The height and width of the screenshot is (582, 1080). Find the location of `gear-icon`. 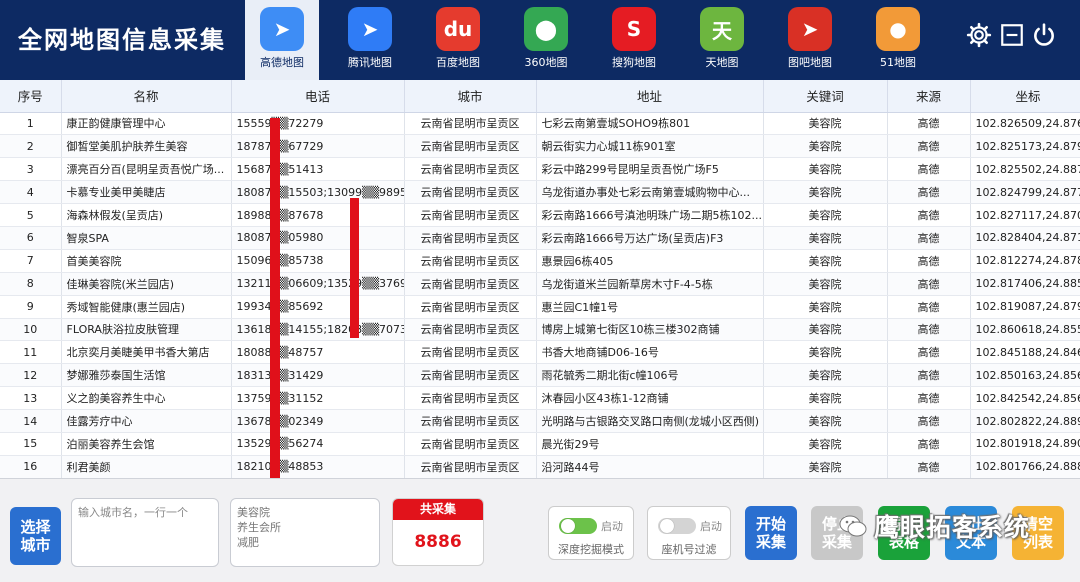

gear-icon is located at coordinates (979, 35).